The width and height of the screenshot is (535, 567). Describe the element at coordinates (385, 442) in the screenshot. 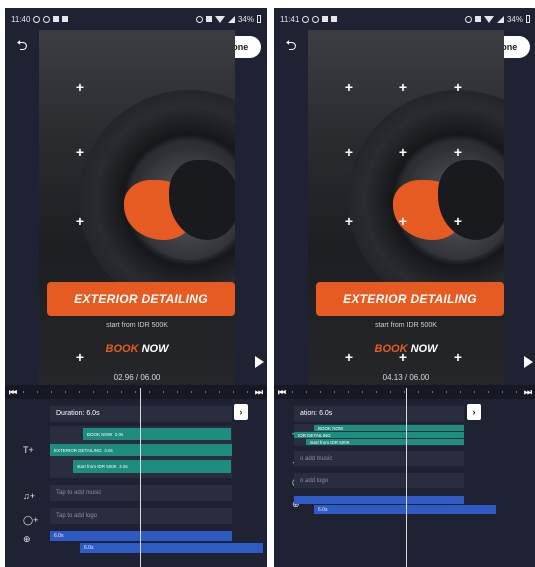

I see `text-clip: start from IDR 500K` at that location.